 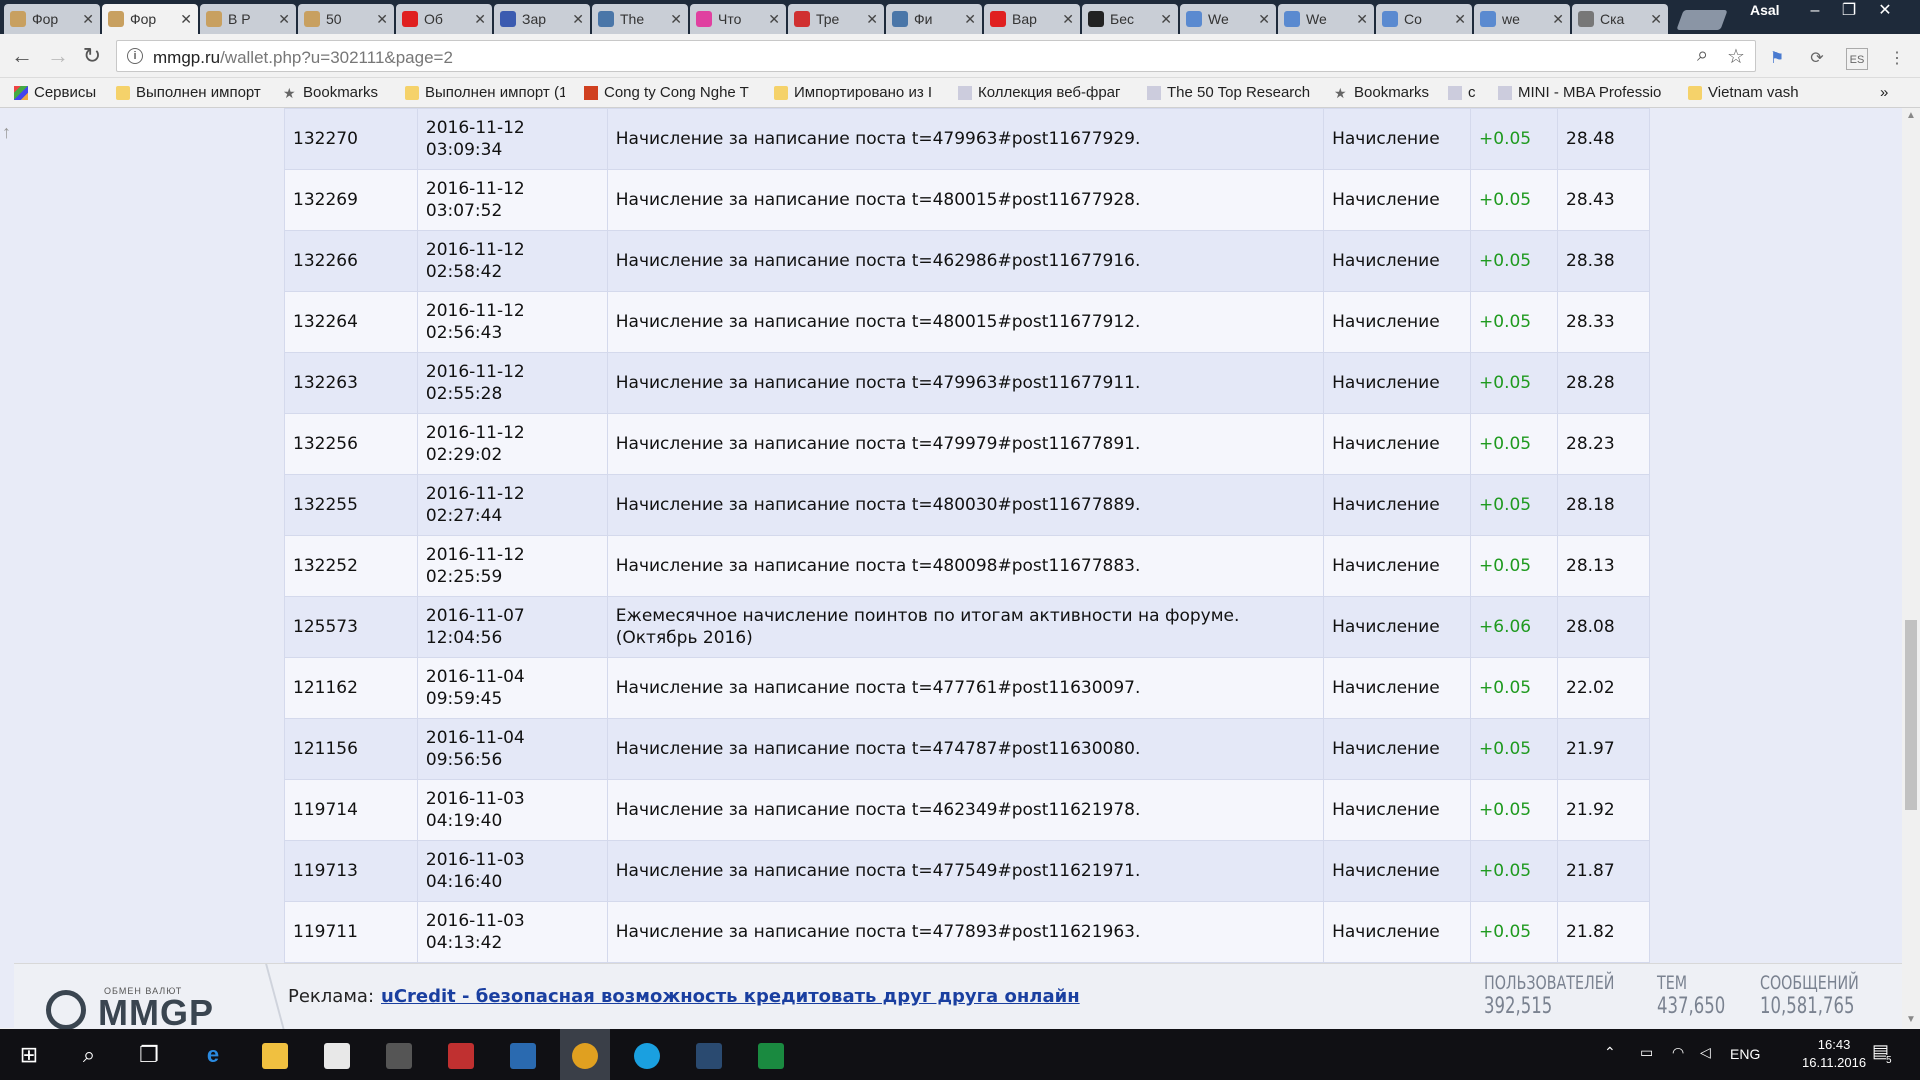 What do you see at coordinates (1043, 92) in the screenshot?
I see `bookmark-item: Коллекция веб-фраг` at bounding box center [1043, 92].